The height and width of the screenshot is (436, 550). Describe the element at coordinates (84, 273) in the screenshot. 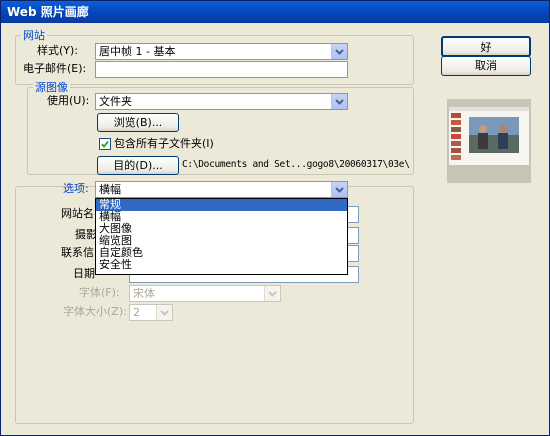

I see `field-label-date: 日期` at that location.